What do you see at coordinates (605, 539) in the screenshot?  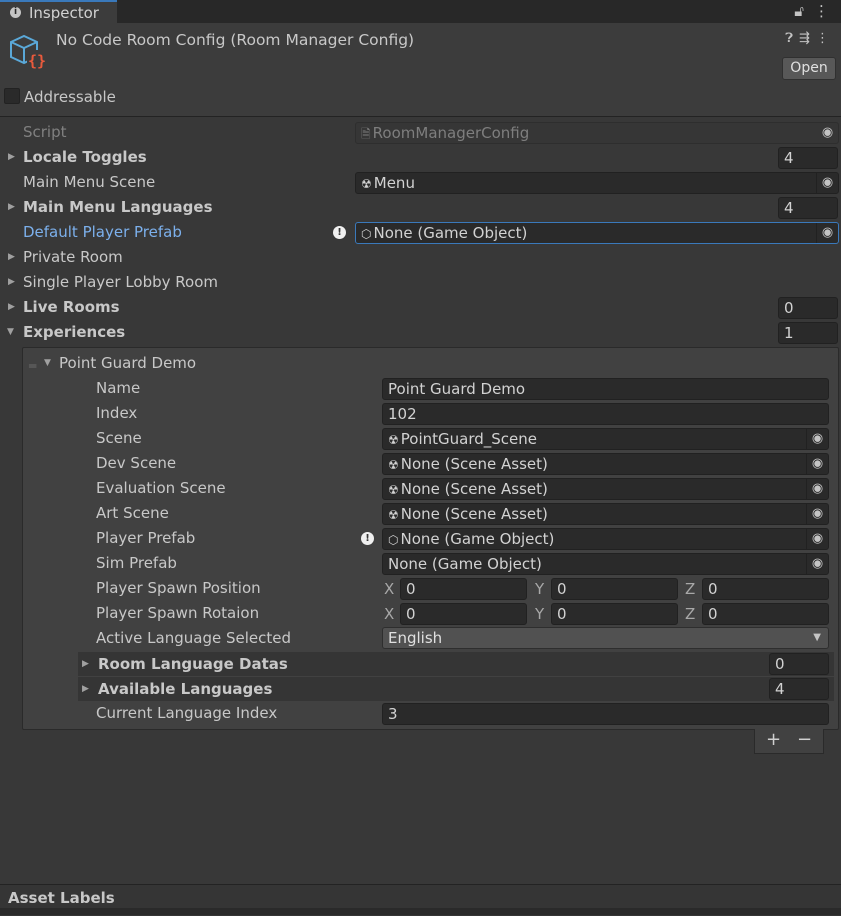 I see `player-prefab-field: ⬡ None (Game Object) ◉` at bounding box center [605, 539].